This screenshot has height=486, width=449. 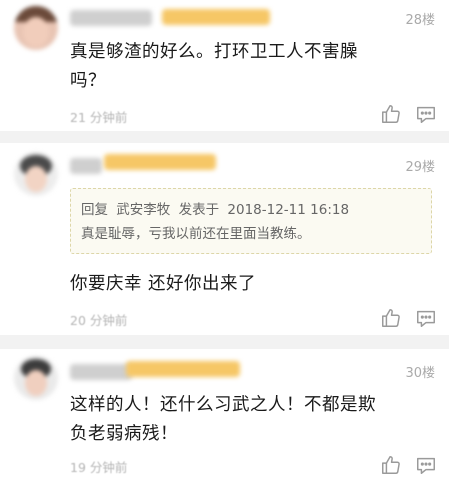 What do you see at coordinates (99, 320) in the screenshot?
I see `timestamp: 20 分钟前` at bounding box center [99, 320].